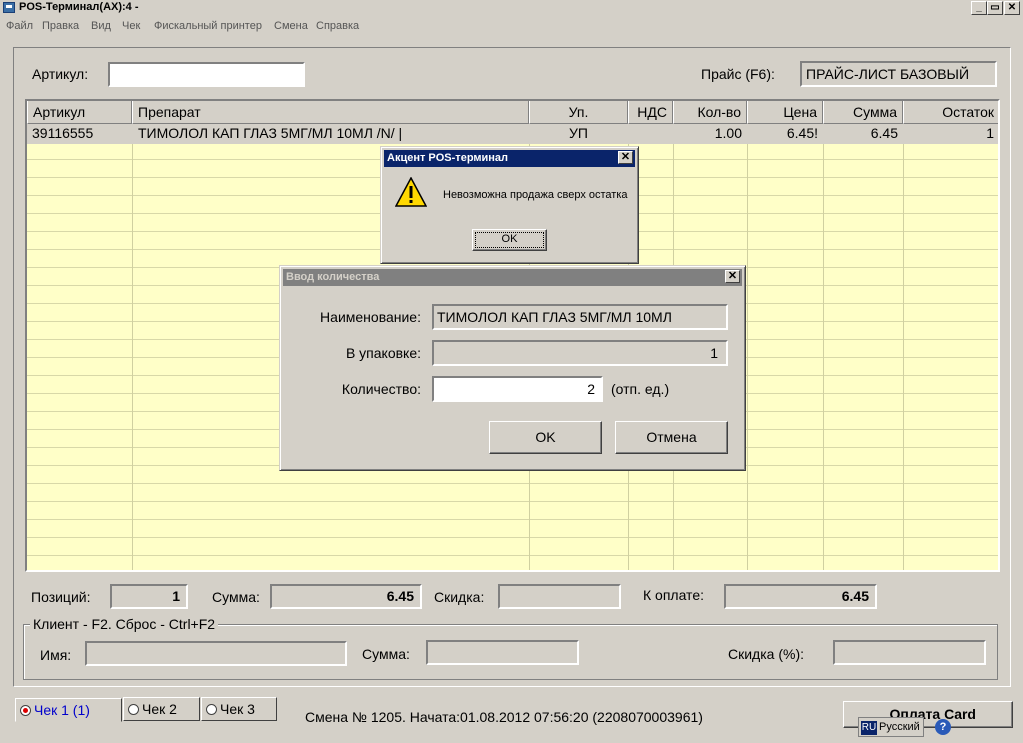 The width and height of the screenshot is (1023, 743). I want to click on qty-pack-label: В упаковке:, so click(383, 353).